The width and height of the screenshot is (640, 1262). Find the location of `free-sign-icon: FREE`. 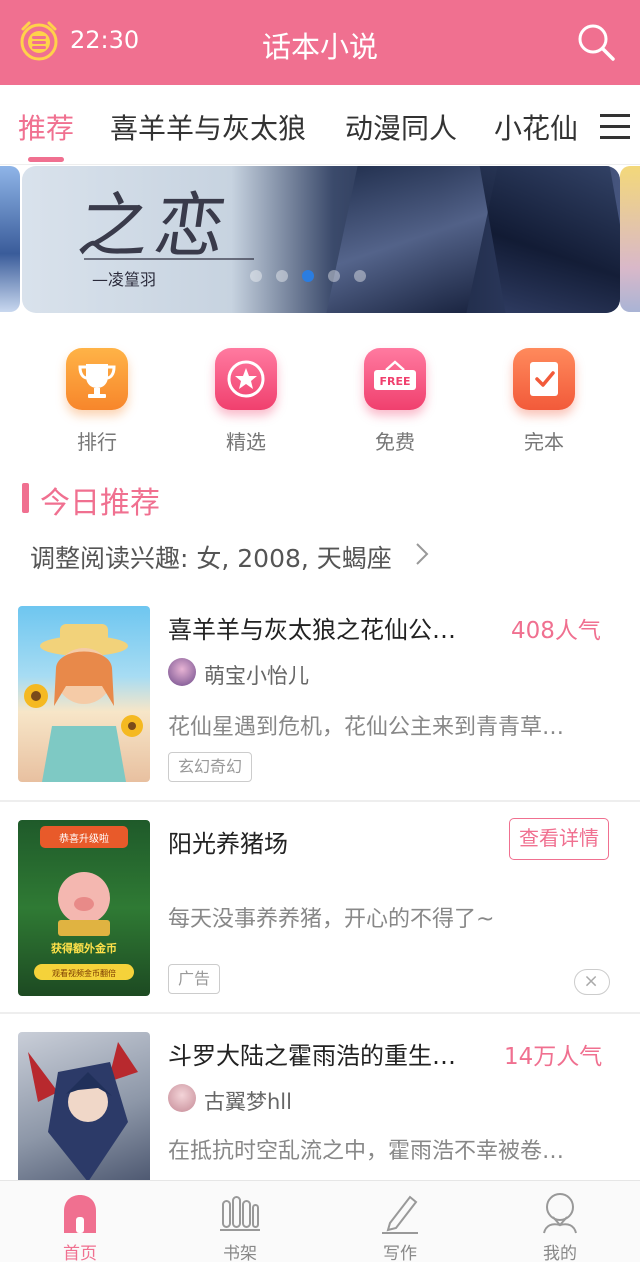

free-sign-icon: FREE is located at coordinates (395, 379).